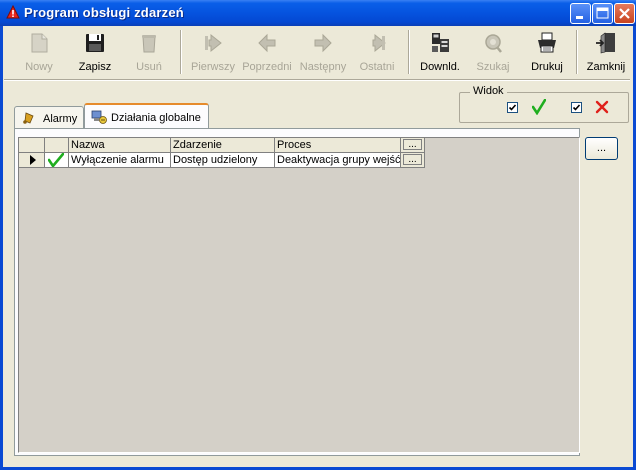 The width and height of the screenshot is (636, 470). I want to click on enabled-column-header, so click(57, 145).